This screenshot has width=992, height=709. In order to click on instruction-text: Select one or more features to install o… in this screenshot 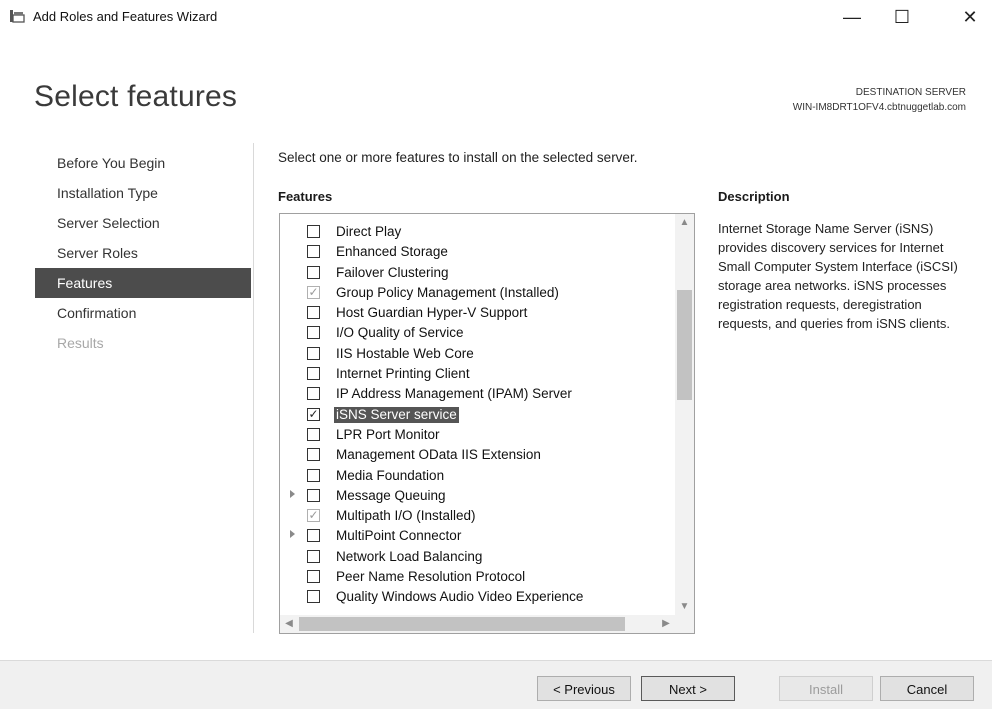, I will do `click(458, 157)`.